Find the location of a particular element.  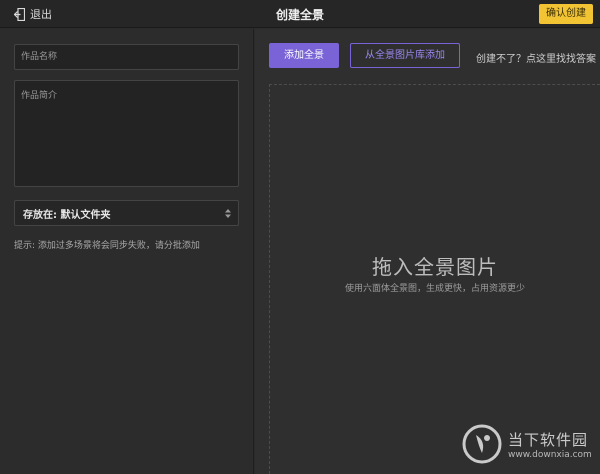

help-link: 创建不了？点这里找找答案 is located at coordinates (536, 57).